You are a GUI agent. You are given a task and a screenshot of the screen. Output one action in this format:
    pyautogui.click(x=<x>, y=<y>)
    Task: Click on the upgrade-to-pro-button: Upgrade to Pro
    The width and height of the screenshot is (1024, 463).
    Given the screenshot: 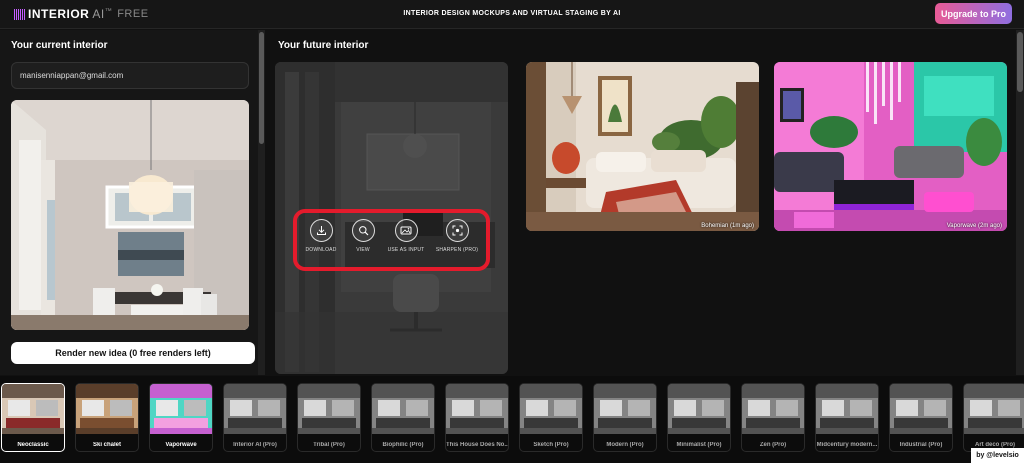 What is the action you would take?
    pyautogui.click(x=973, y=13)
    